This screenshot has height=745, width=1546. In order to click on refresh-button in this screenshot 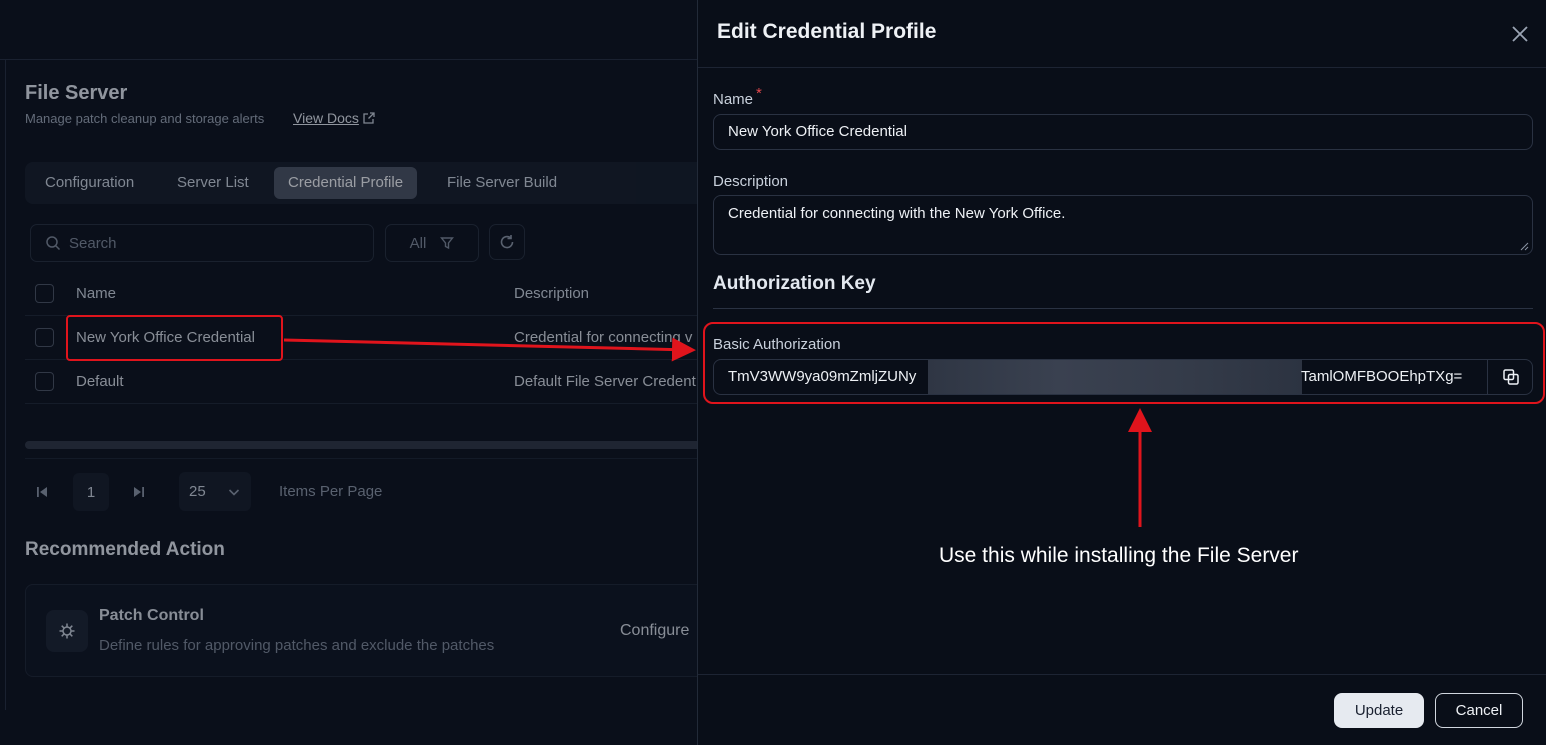, I will do `click(507, 242)`.